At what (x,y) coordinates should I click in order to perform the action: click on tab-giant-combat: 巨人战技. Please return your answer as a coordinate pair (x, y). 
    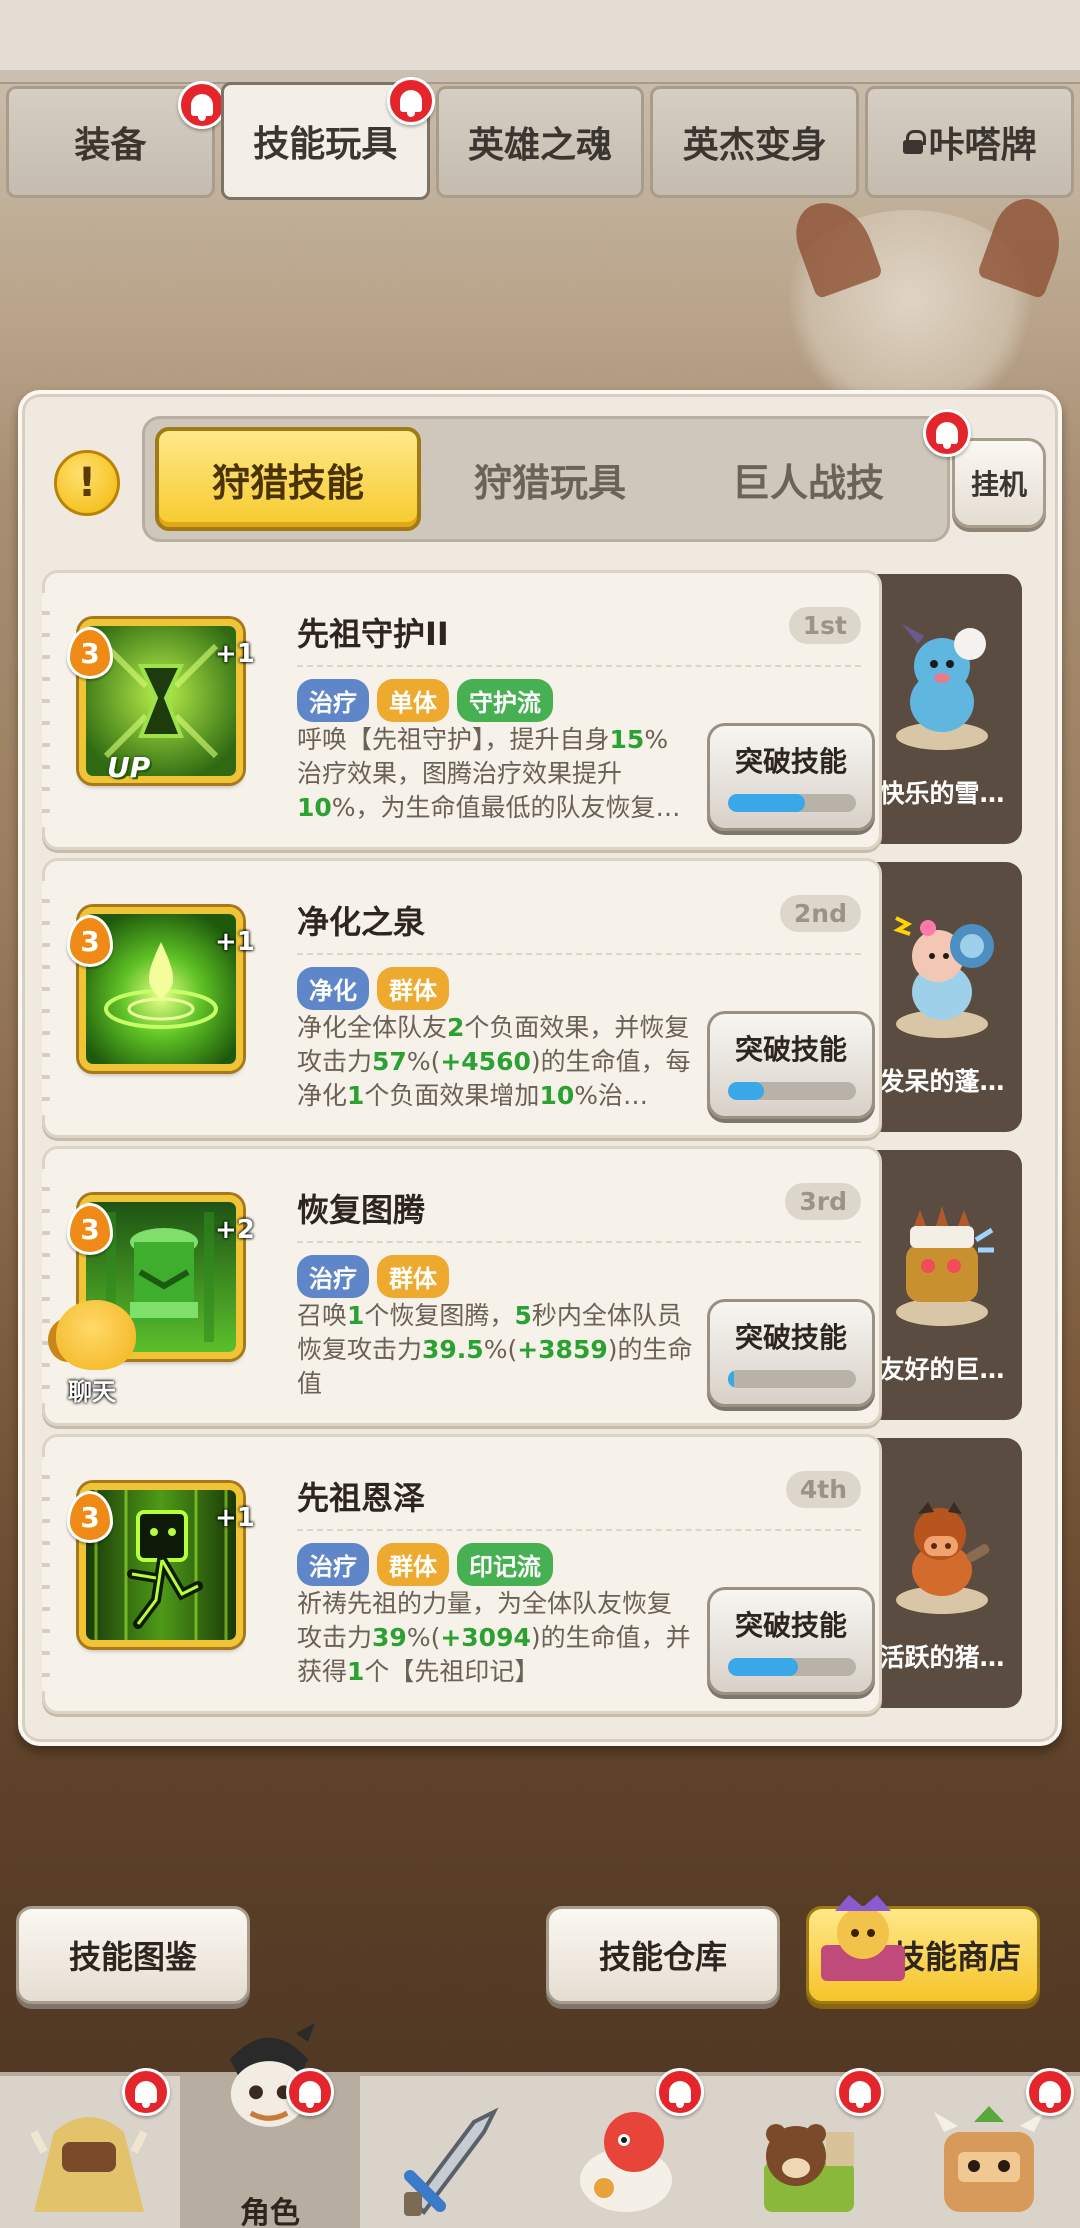
    Looking at the image, I should click on (808, 479).